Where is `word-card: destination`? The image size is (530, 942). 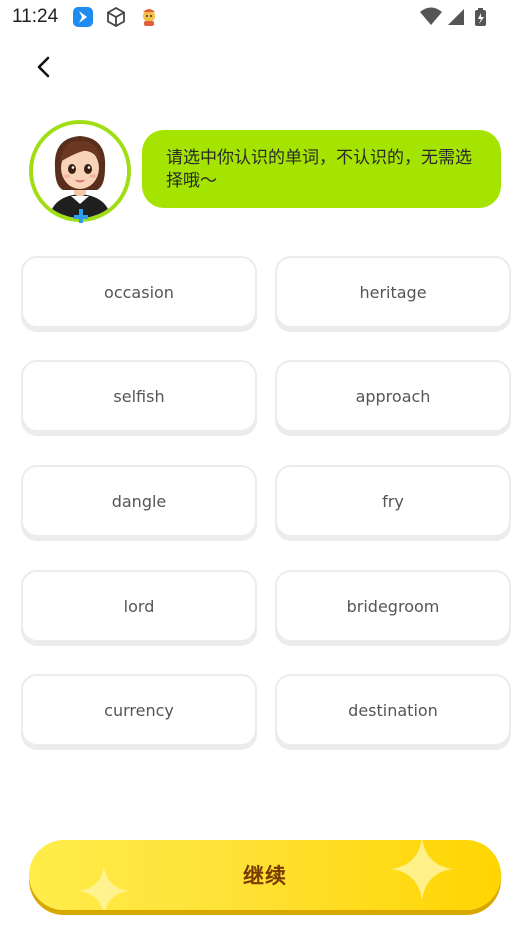
word-card: destination is located at coordinates (393, 710).